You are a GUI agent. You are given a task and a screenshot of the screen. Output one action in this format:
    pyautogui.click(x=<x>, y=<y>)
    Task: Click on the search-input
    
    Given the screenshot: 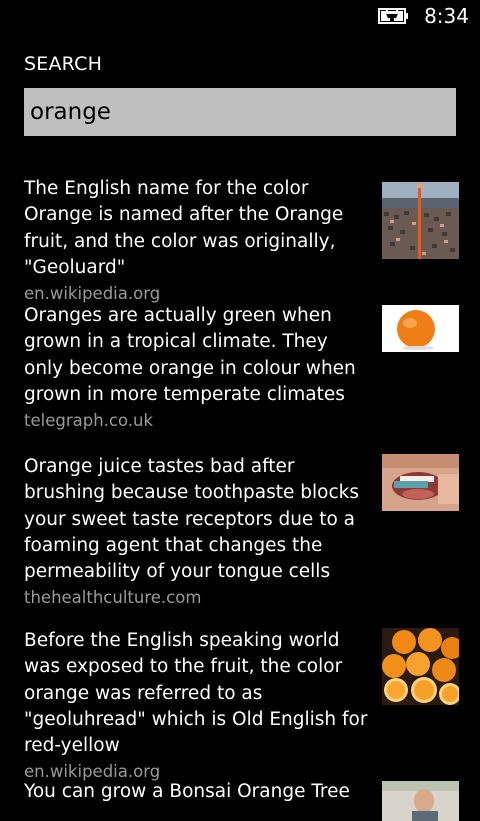 What is the action you would take?
    pyautogui.click(x=240, y=112)
    